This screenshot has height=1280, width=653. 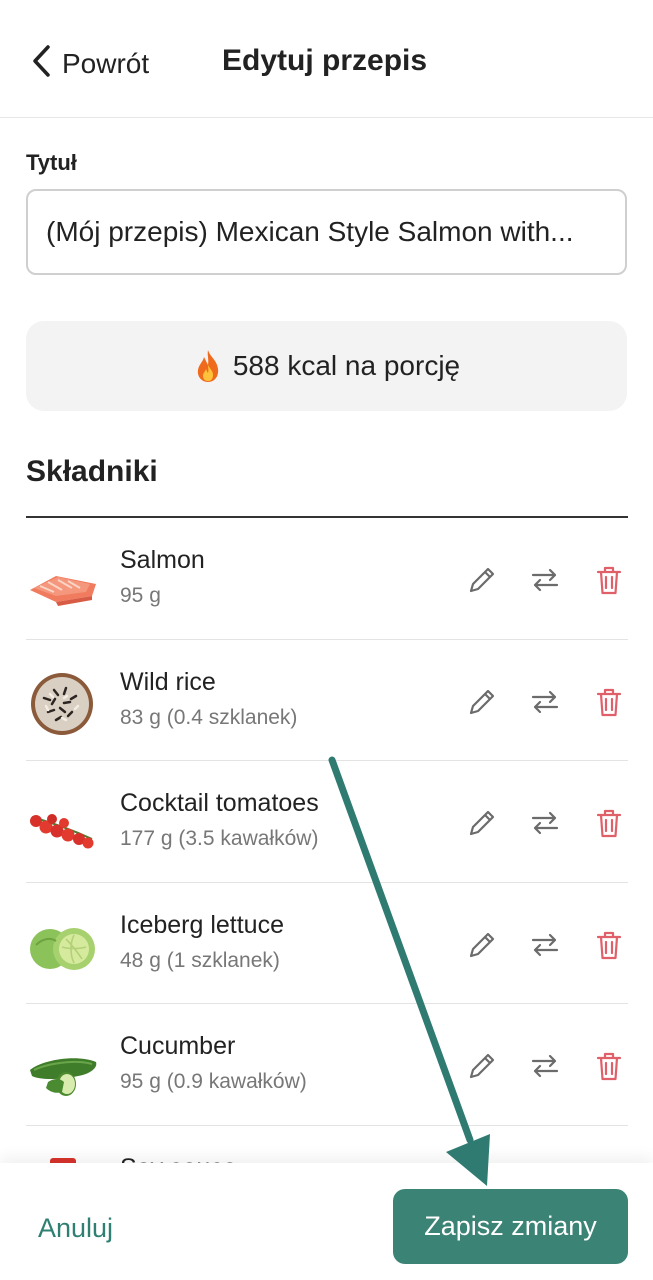 I want to click on calories-text: 588 kcal na porcję, so click(x=346, y=365).